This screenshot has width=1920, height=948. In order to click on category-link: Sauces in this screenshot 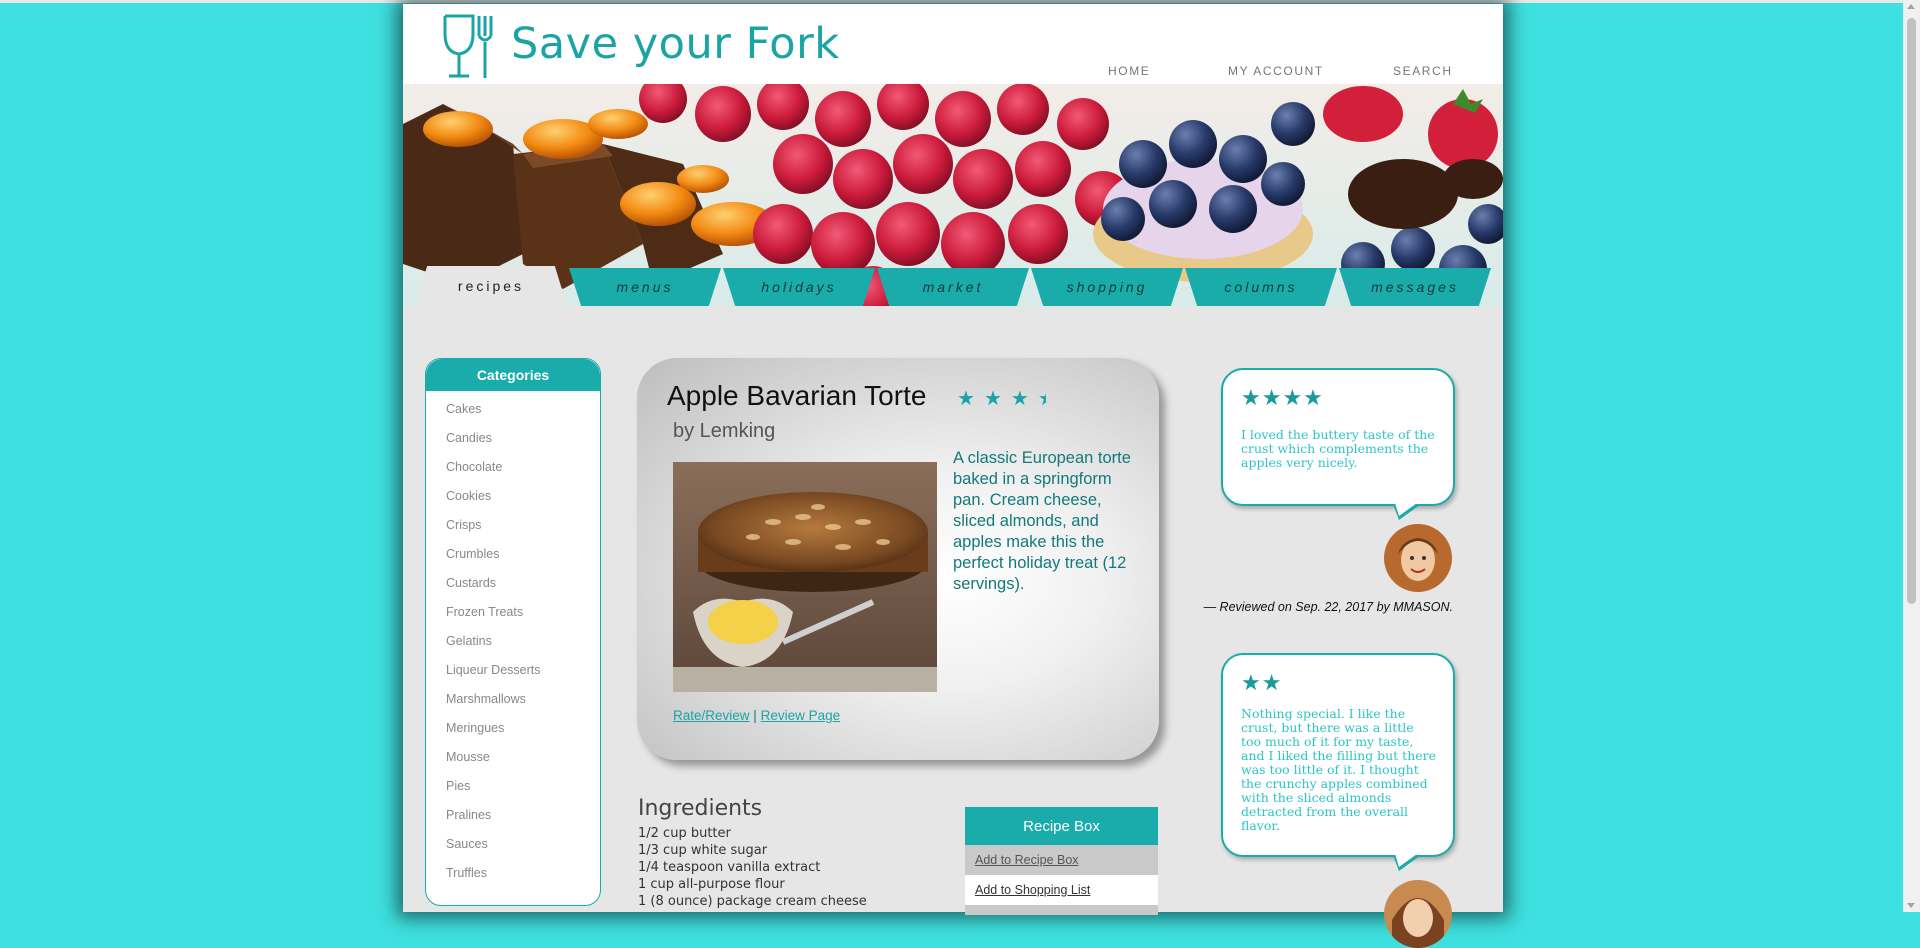, I will do `click(523, 844)`.